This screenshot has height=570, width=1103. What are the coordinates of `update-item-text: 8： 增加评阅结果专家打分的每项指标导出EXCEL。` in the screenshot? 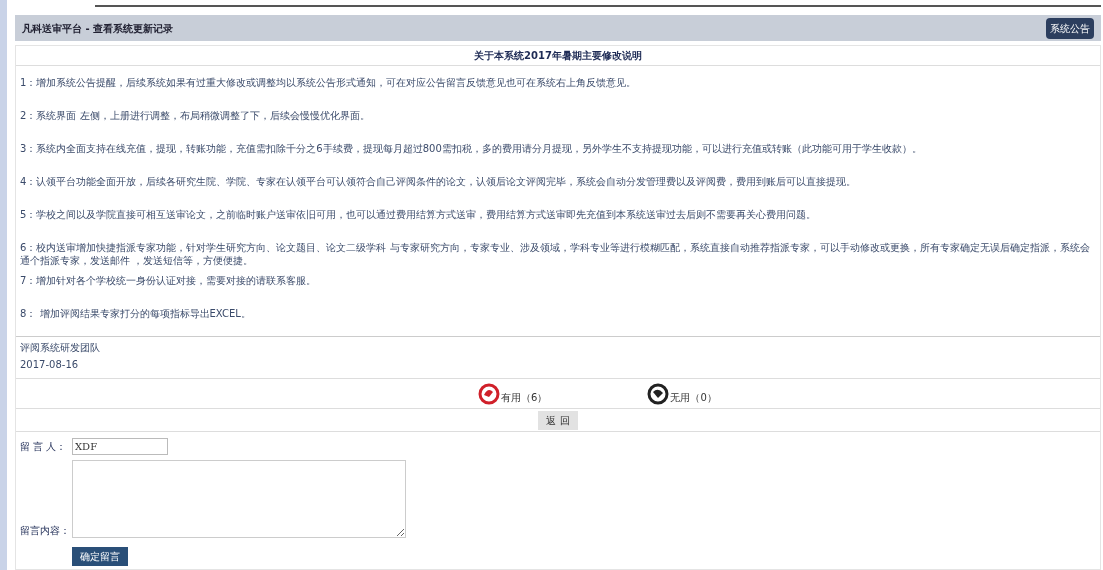 It's located at (135, 313).